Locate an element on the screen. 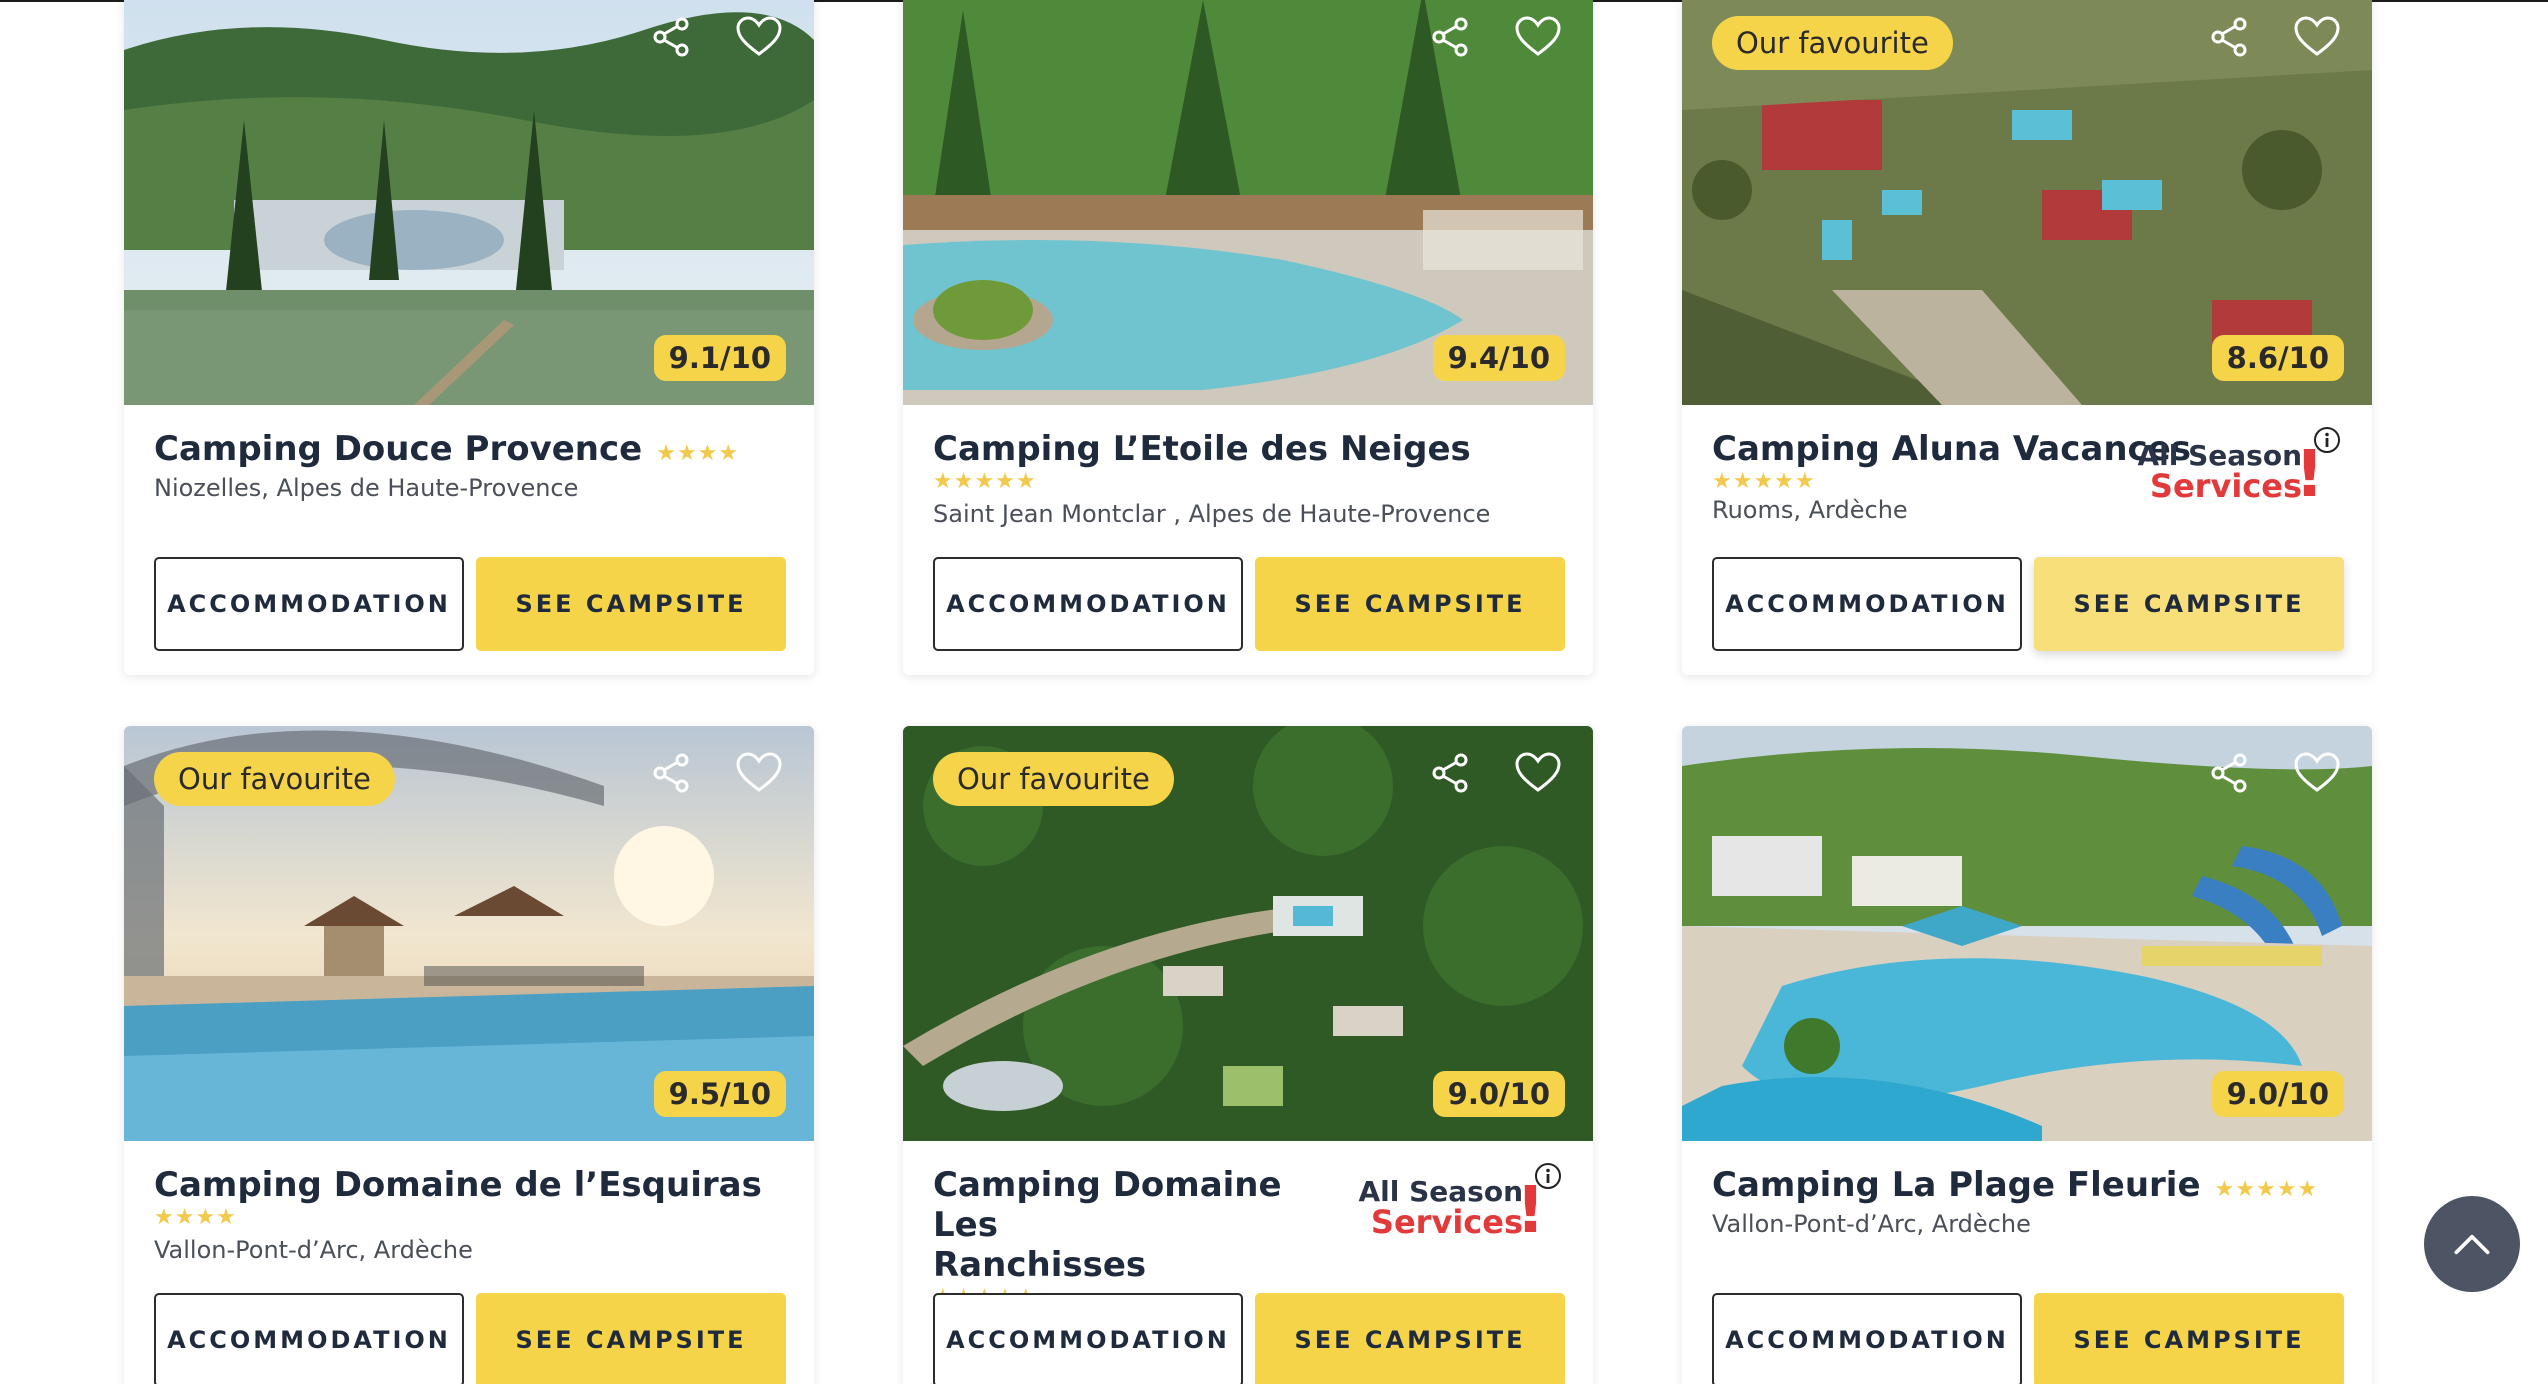 This screenshot has width=2548, height=1384. title-row: Camping Domaine de l’Esquiras ★★★★ is located at coordinates (469, 1198).